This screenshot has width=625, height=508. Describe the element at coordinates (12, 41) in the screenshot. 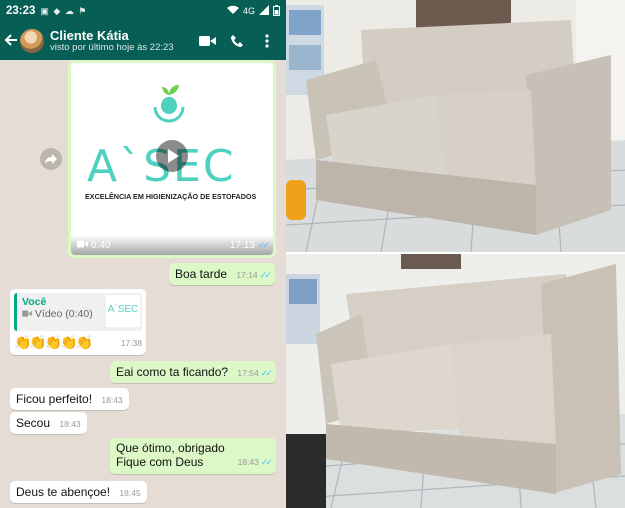

I see `back-arrow-icon` at that location.